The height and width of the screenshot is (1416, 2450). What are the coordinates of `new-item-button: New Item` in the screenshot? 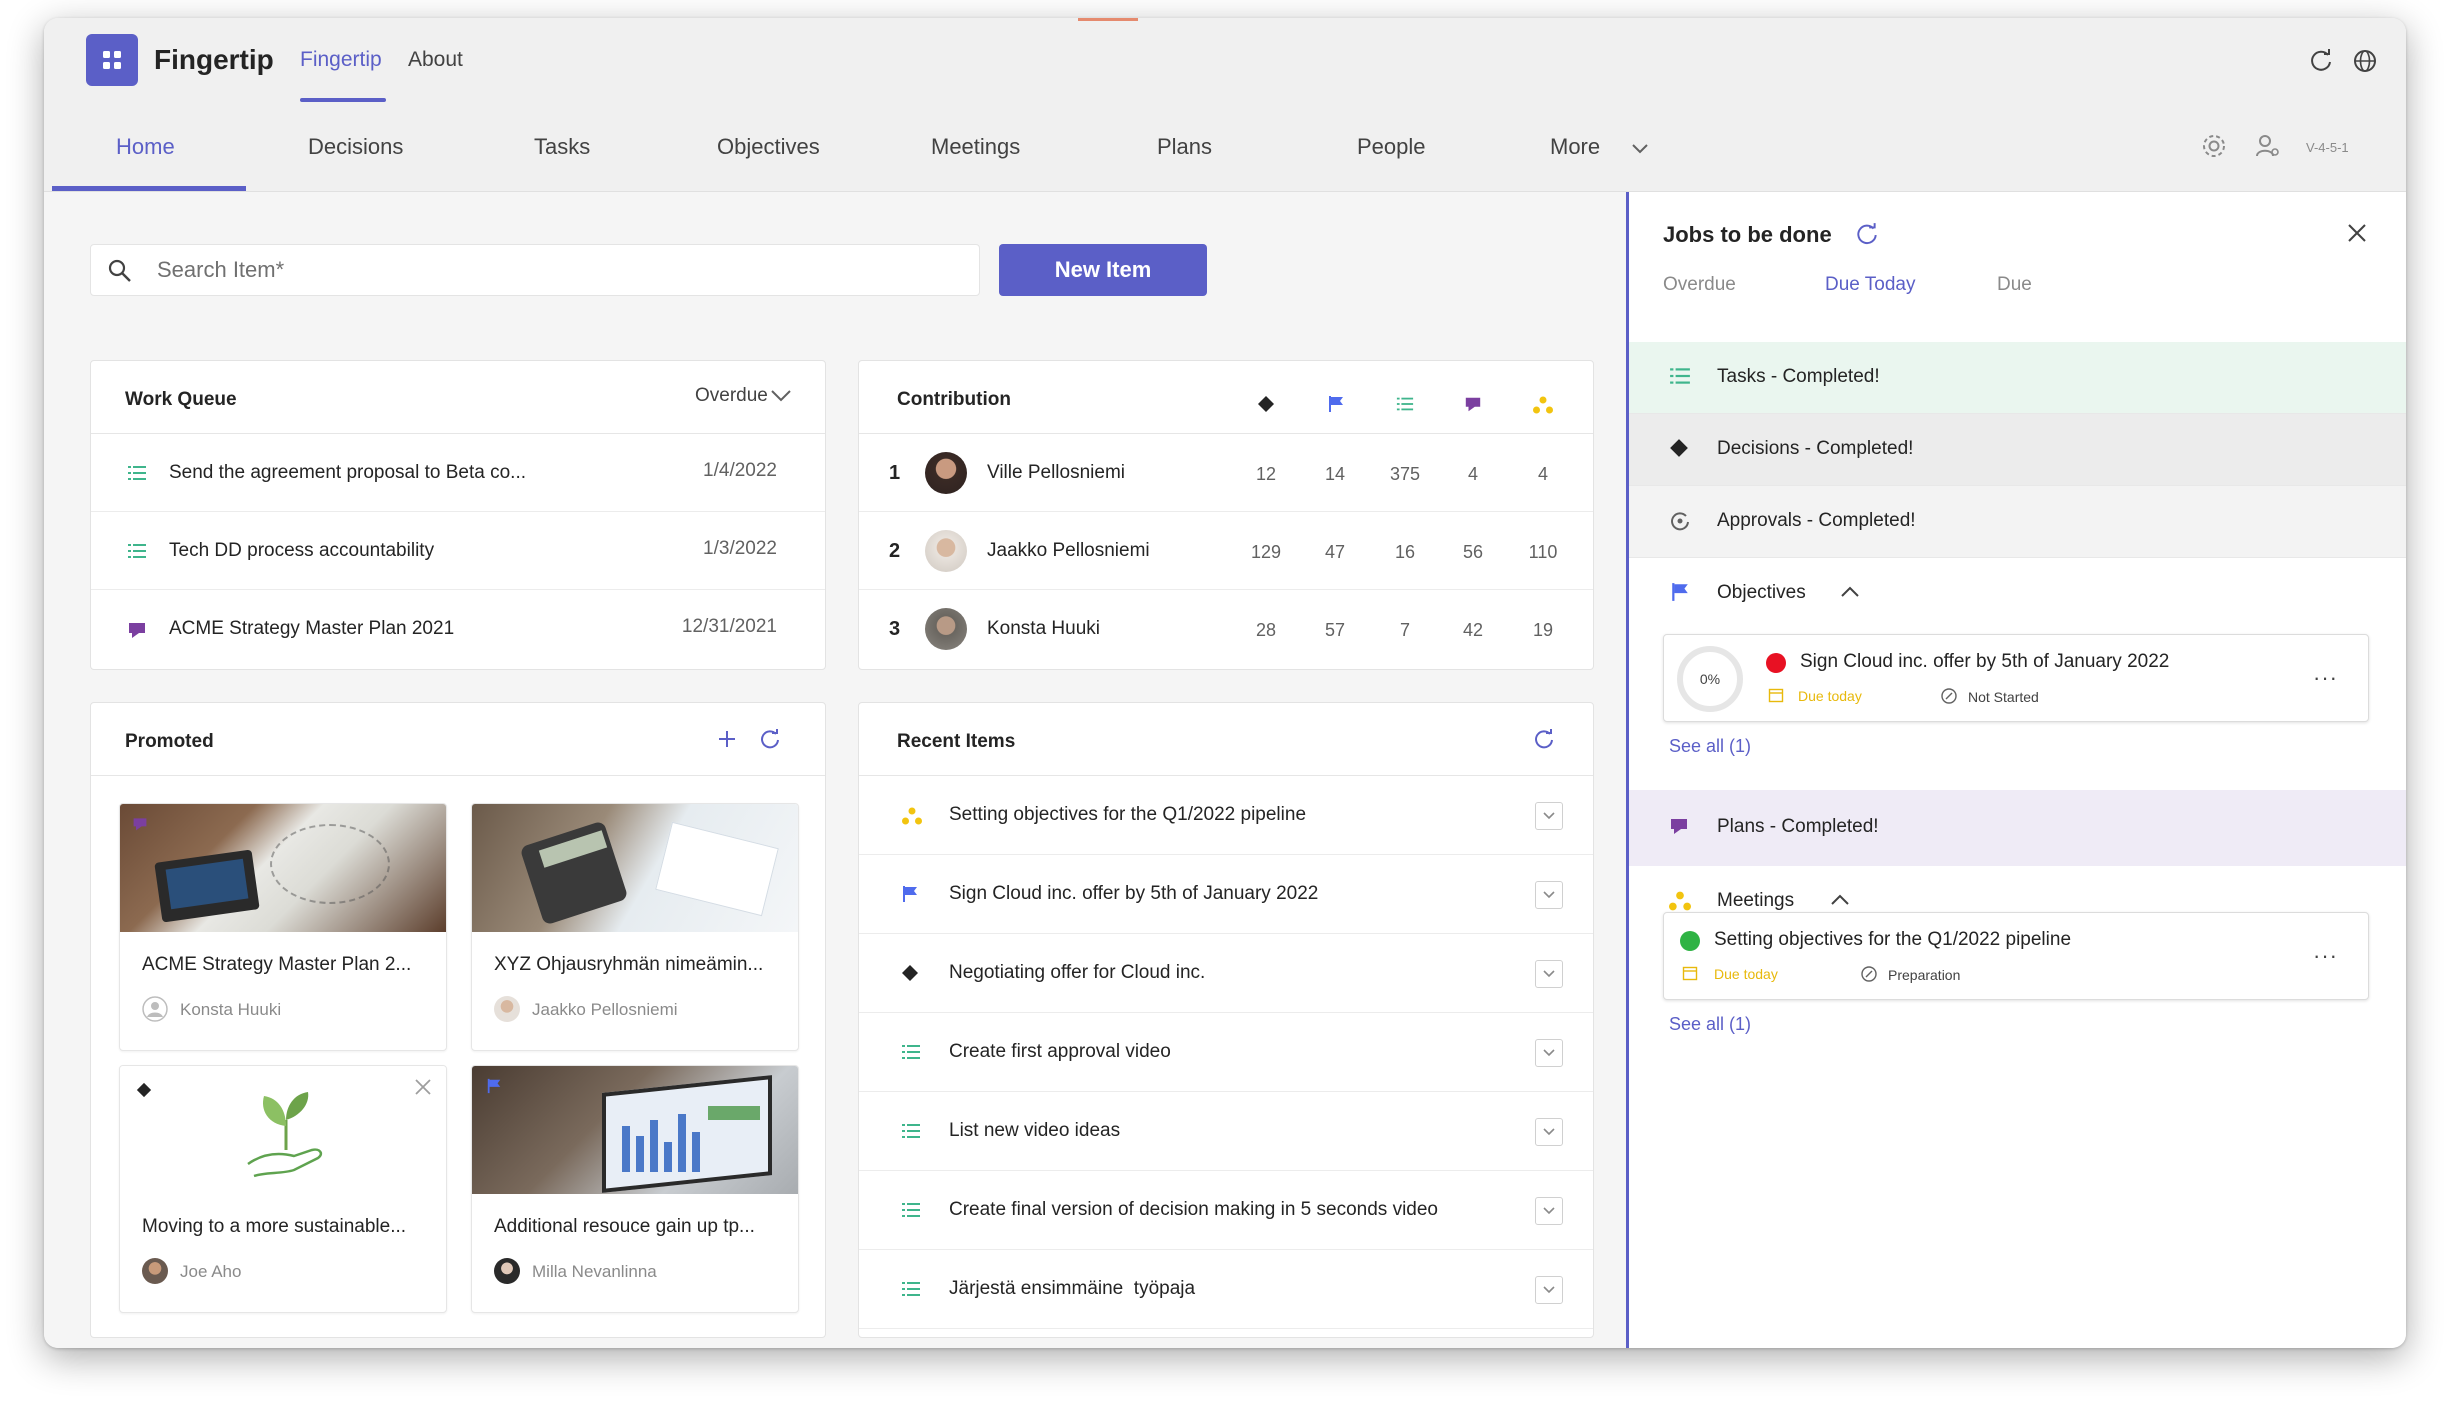 It's located at (1103, 270).